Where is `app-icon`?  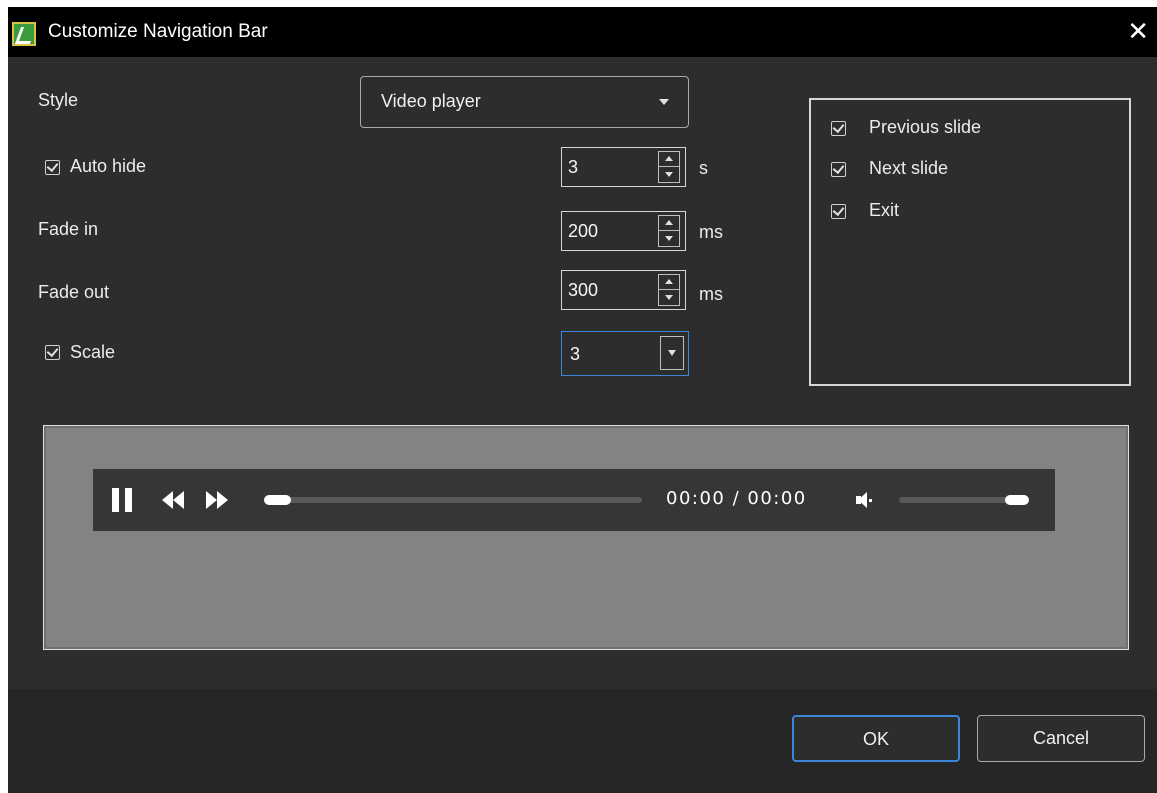 app-icon is located at coordinates (24, 34).